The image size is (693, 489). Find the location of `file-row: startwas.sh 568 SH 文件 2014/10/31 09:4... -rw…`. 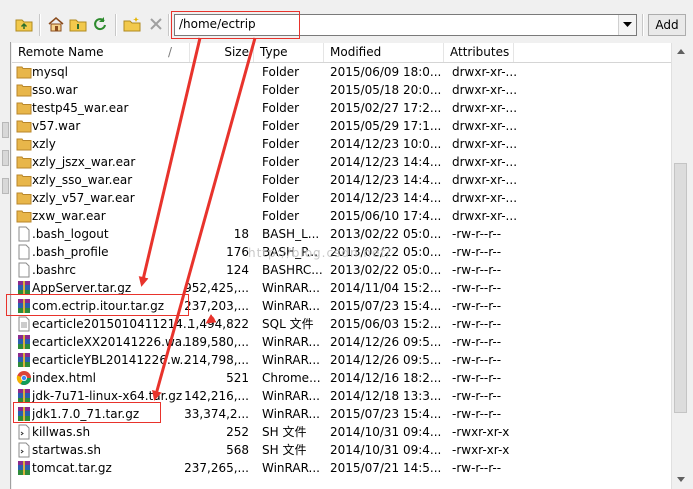

file-row: startwas.sh 568 SH 文件 2014/10/31 09:4... -rw… is located at coordinates (341, 450).